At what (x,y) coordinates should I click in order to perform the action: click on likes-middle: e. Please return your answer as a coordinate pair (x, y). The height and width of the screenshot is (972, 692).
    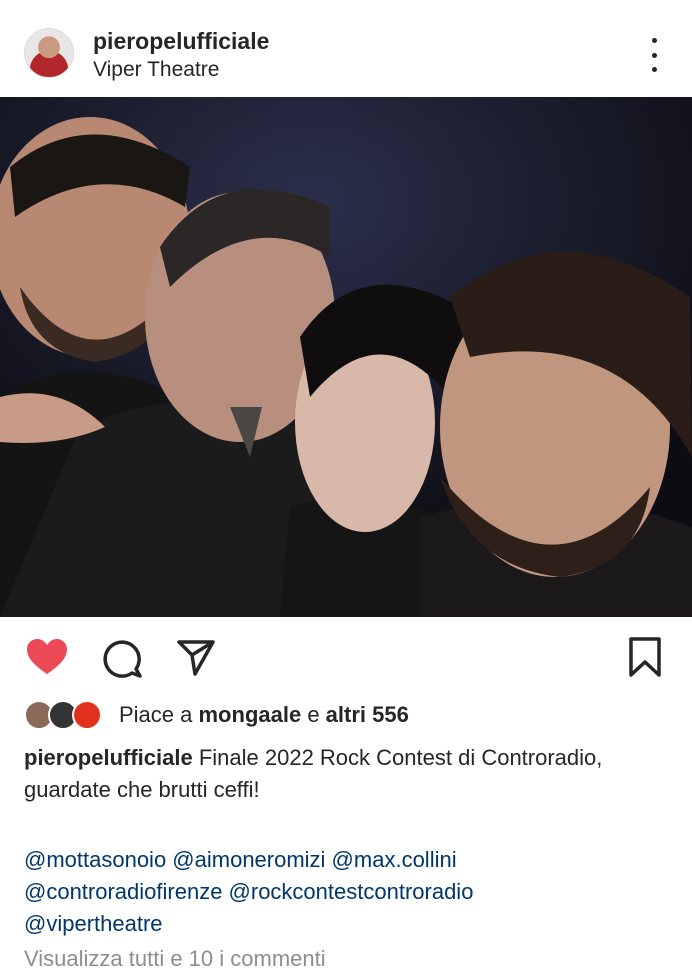
    Looking at the image, I should click on (313, 714).